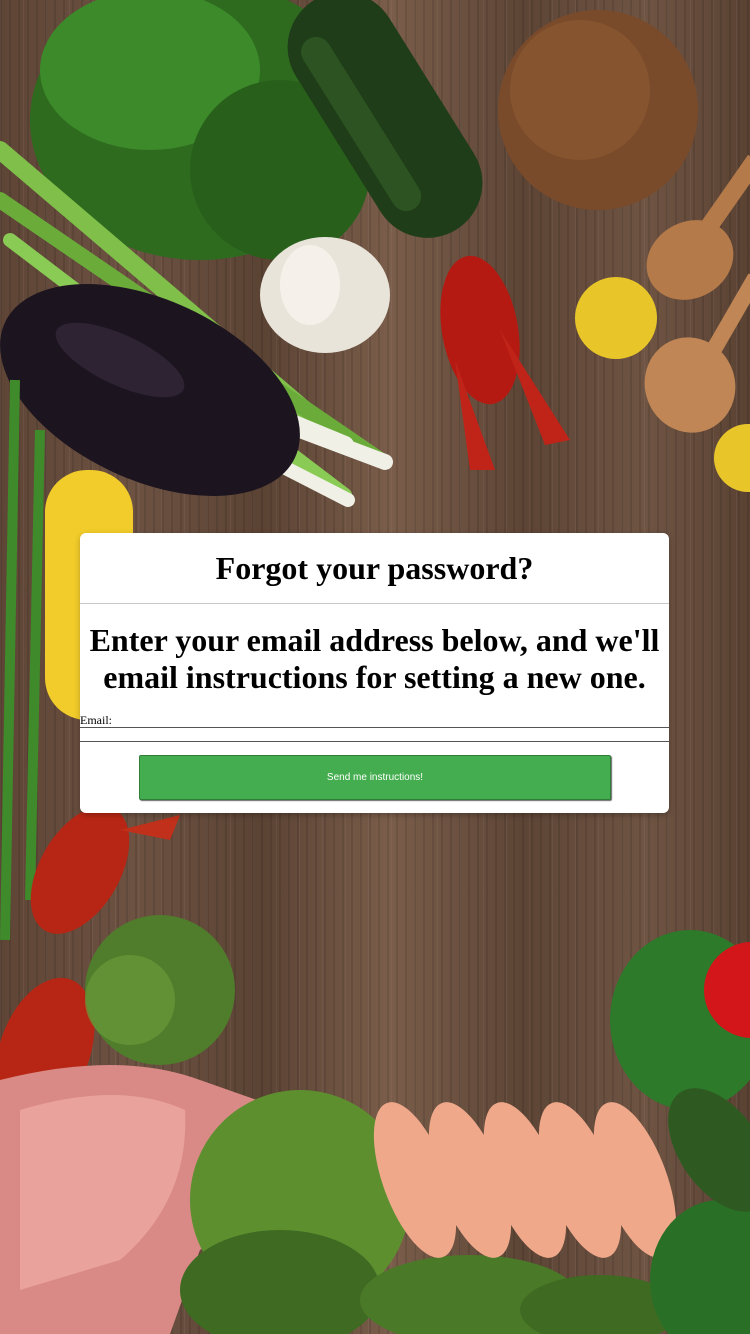  I want to click on email-label: Email:, so click(96, 720).